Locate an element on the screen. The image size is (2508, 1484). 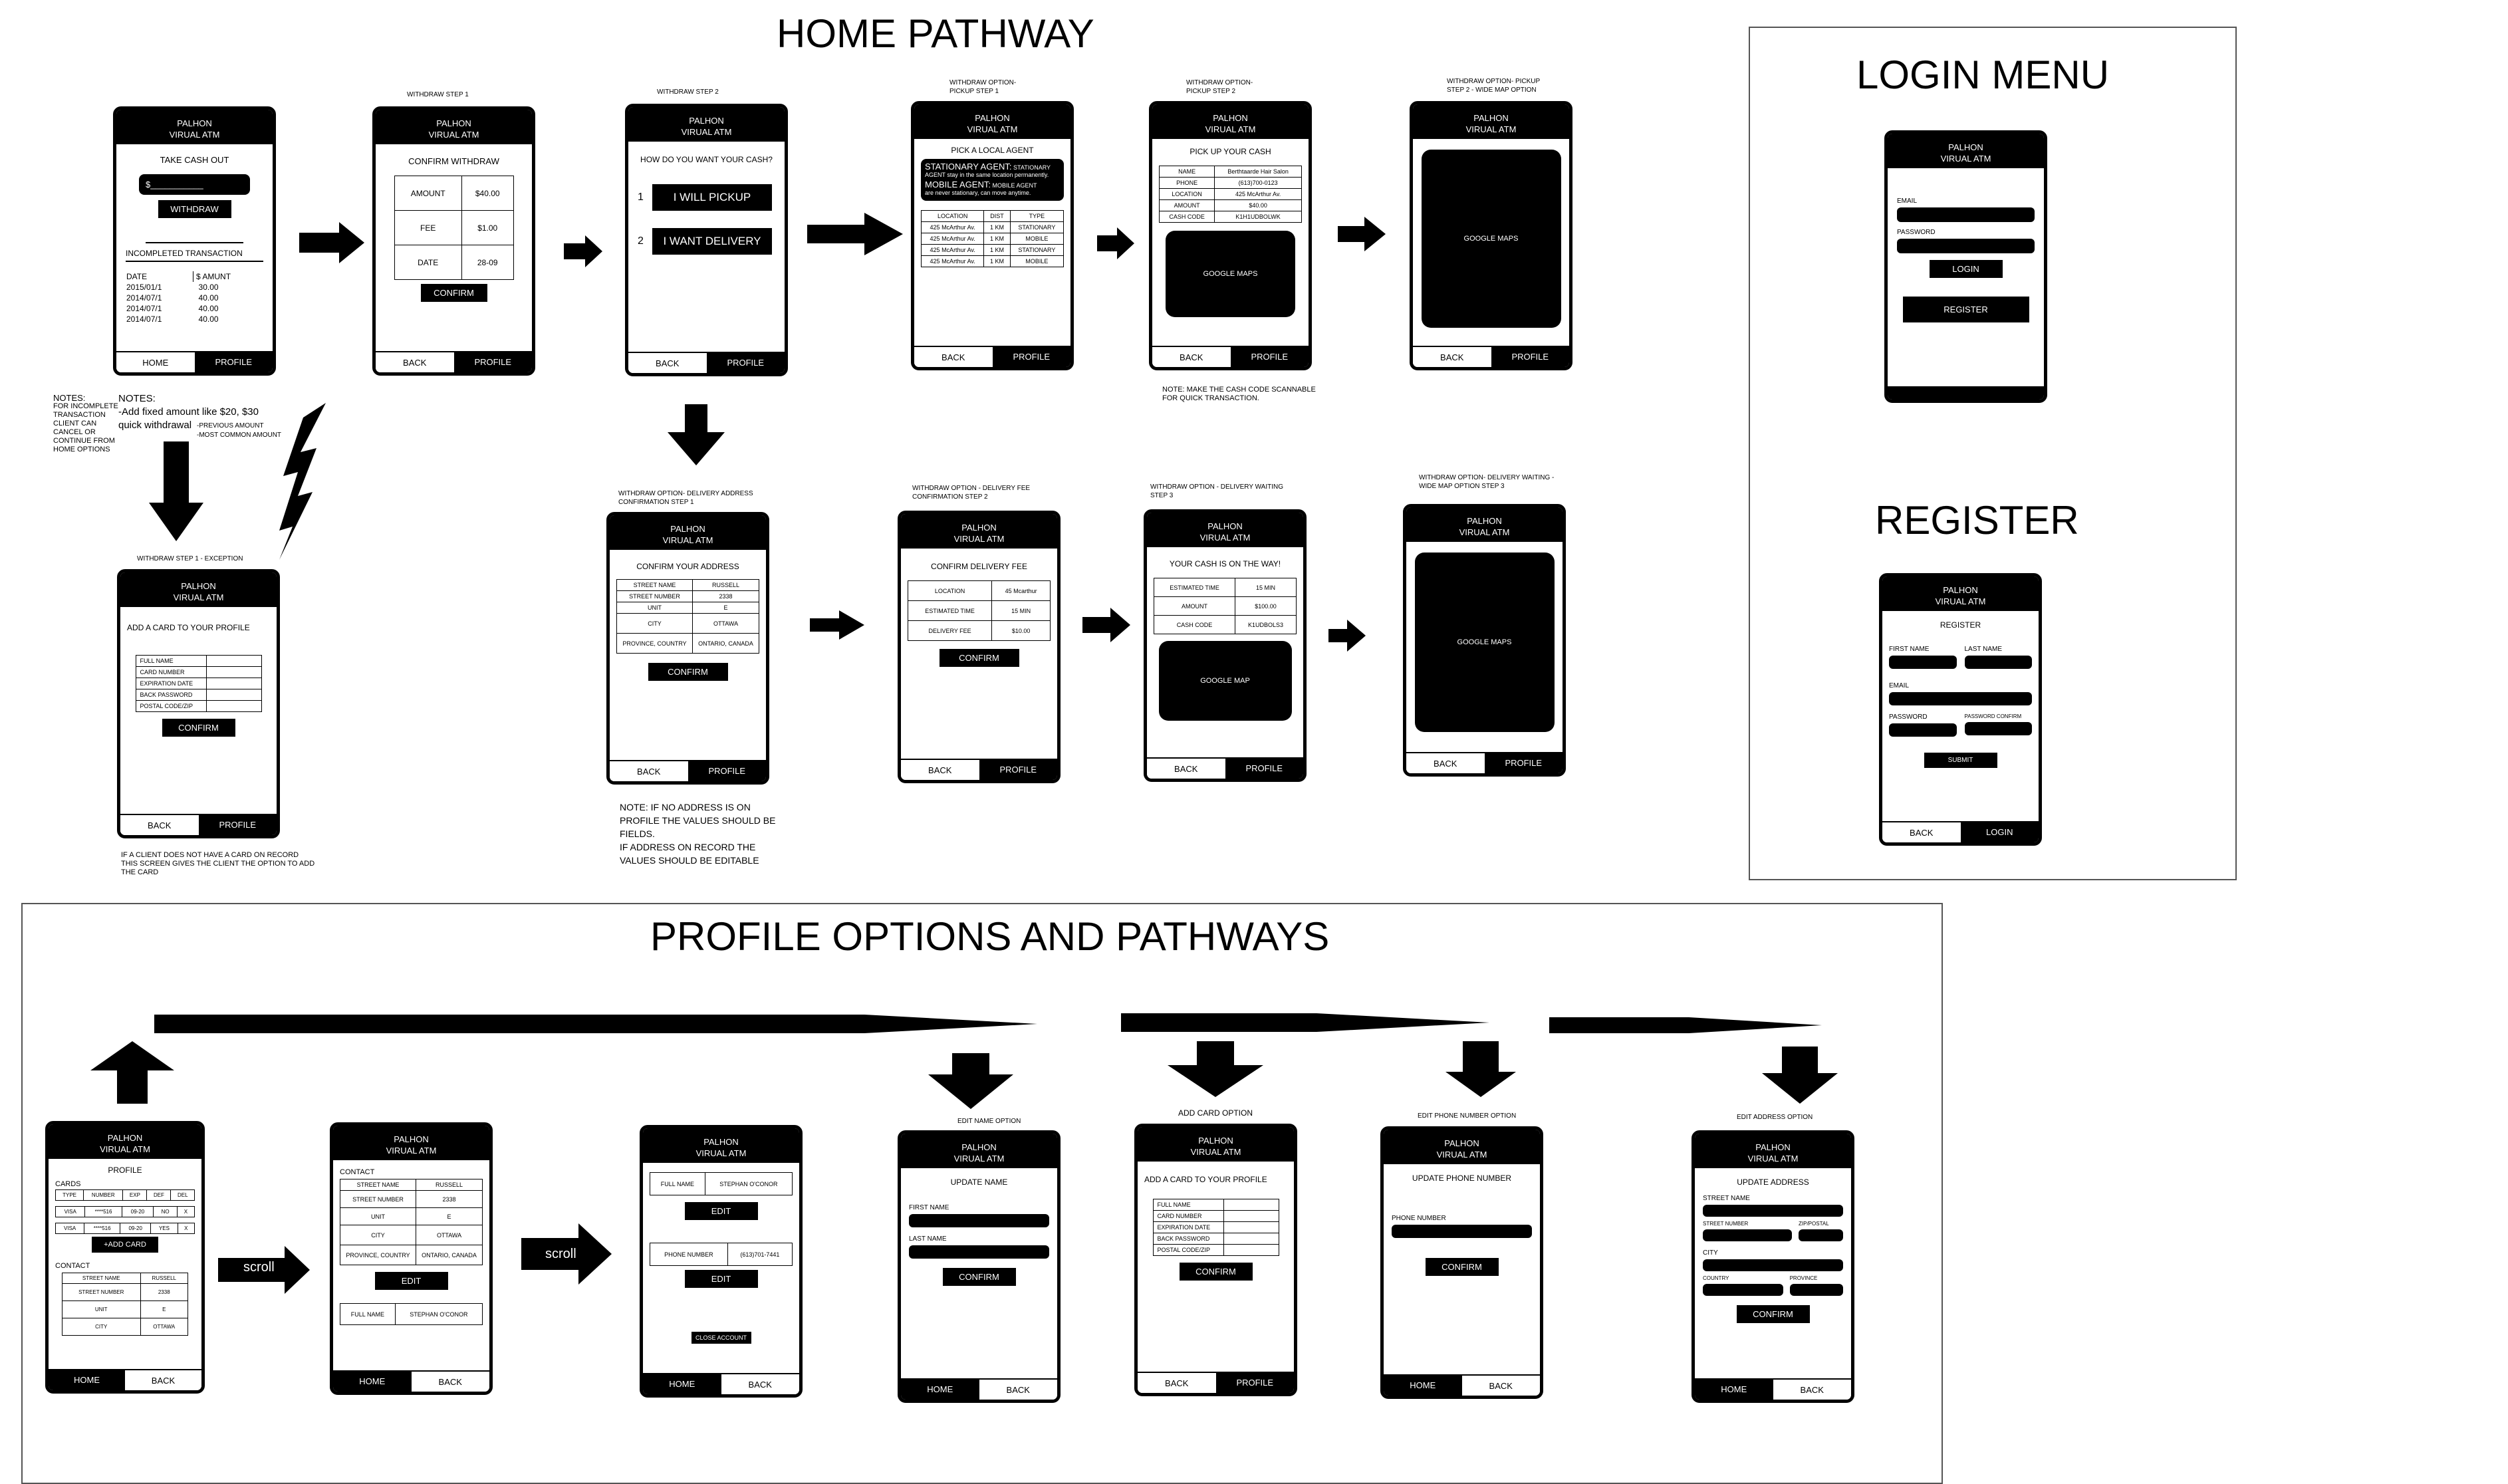
add-card-button: +ADD CARD is located at coordinates (125, 1245).